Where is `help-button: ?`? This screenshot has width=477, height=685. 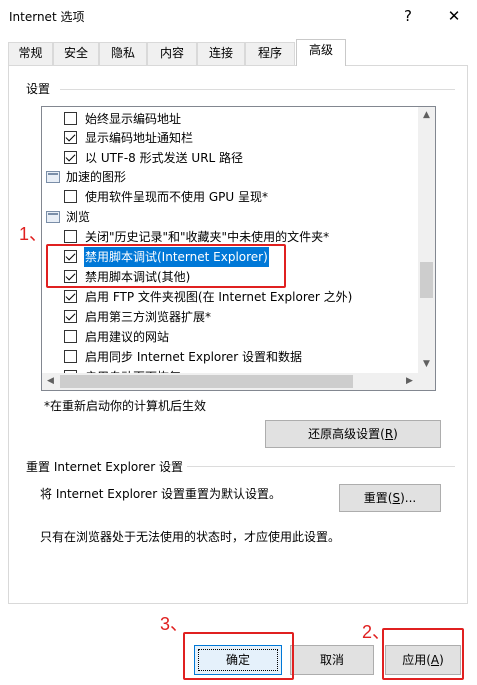 help-button: ? is located at coordinates (408, 16).